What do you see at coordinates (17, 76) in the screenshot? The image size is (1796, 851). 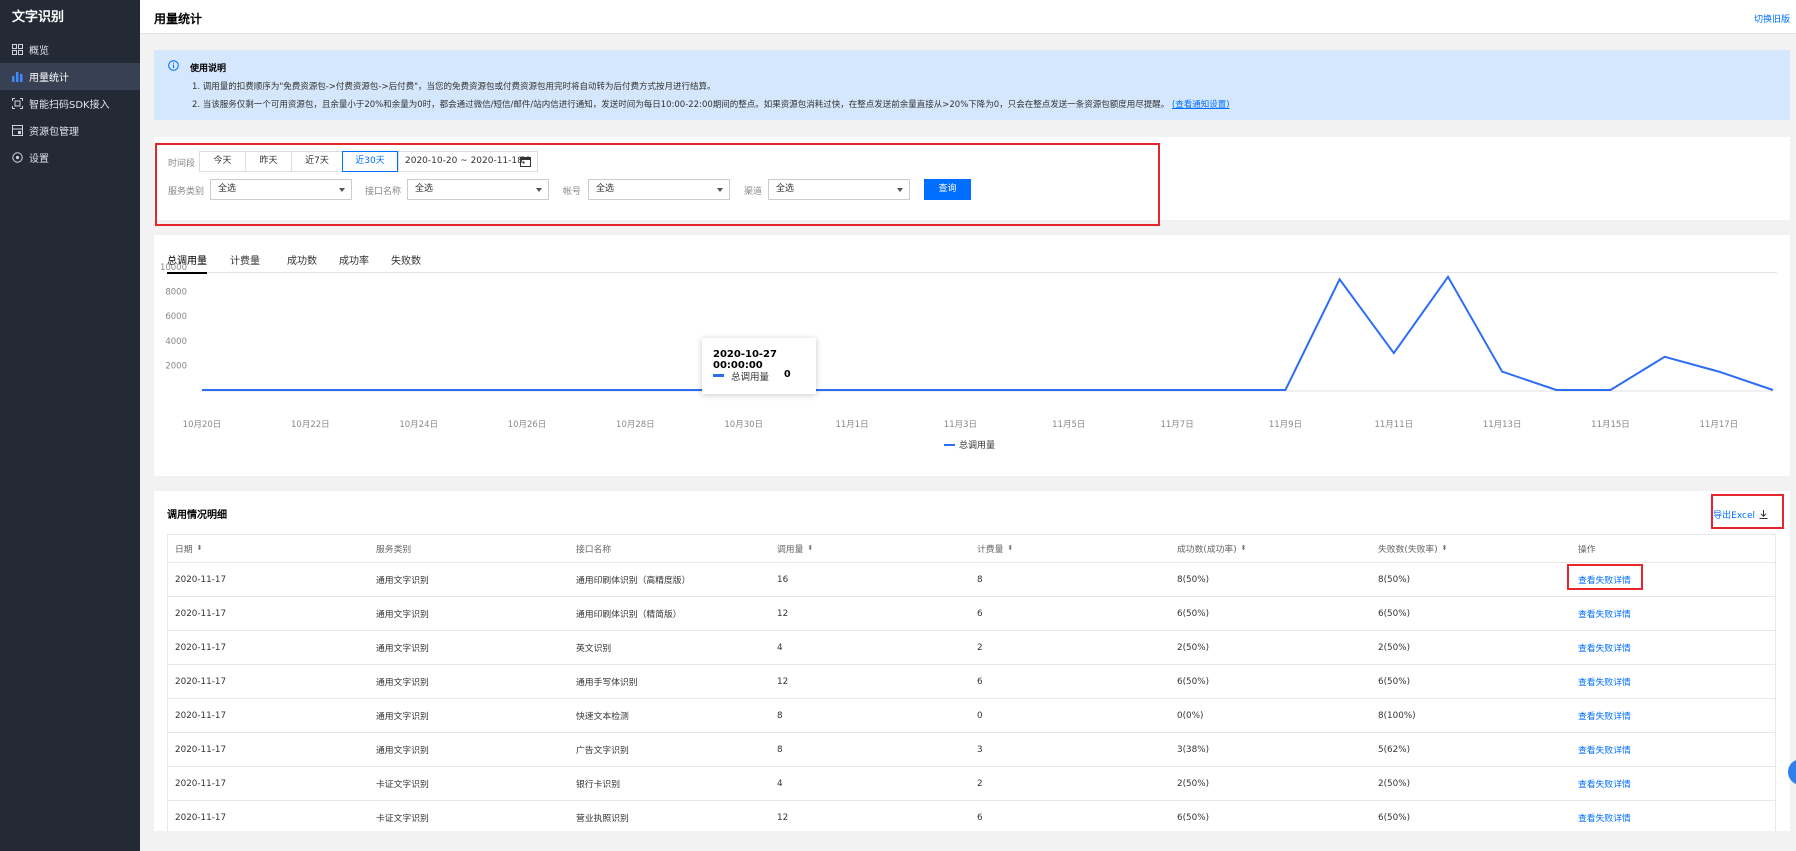 I see `bar-chart-icon` at bounding box center [17, 76].